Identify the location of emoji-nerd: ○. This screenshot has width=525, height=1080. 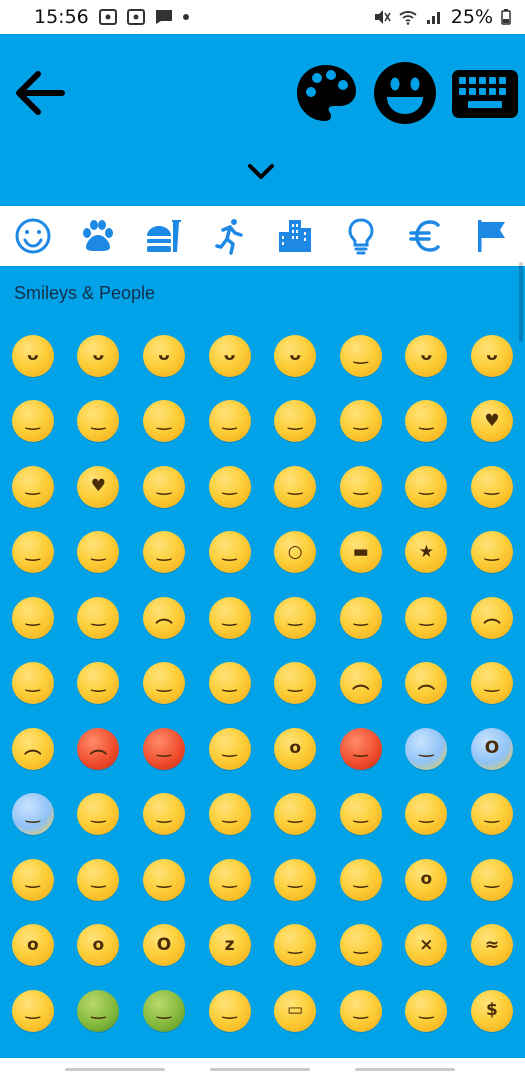
(295, 553).